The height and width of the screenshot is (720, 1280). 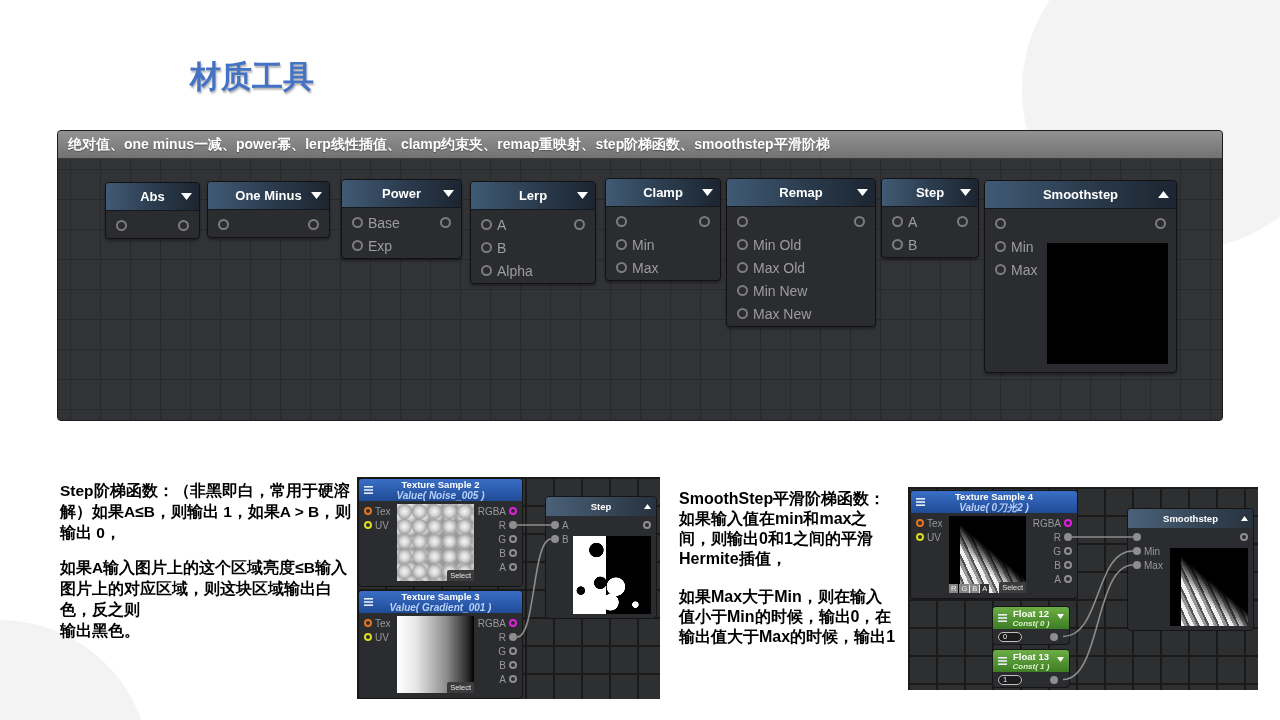 I want to click on description-text: 输出黑色。, so click(x=100, y=631).